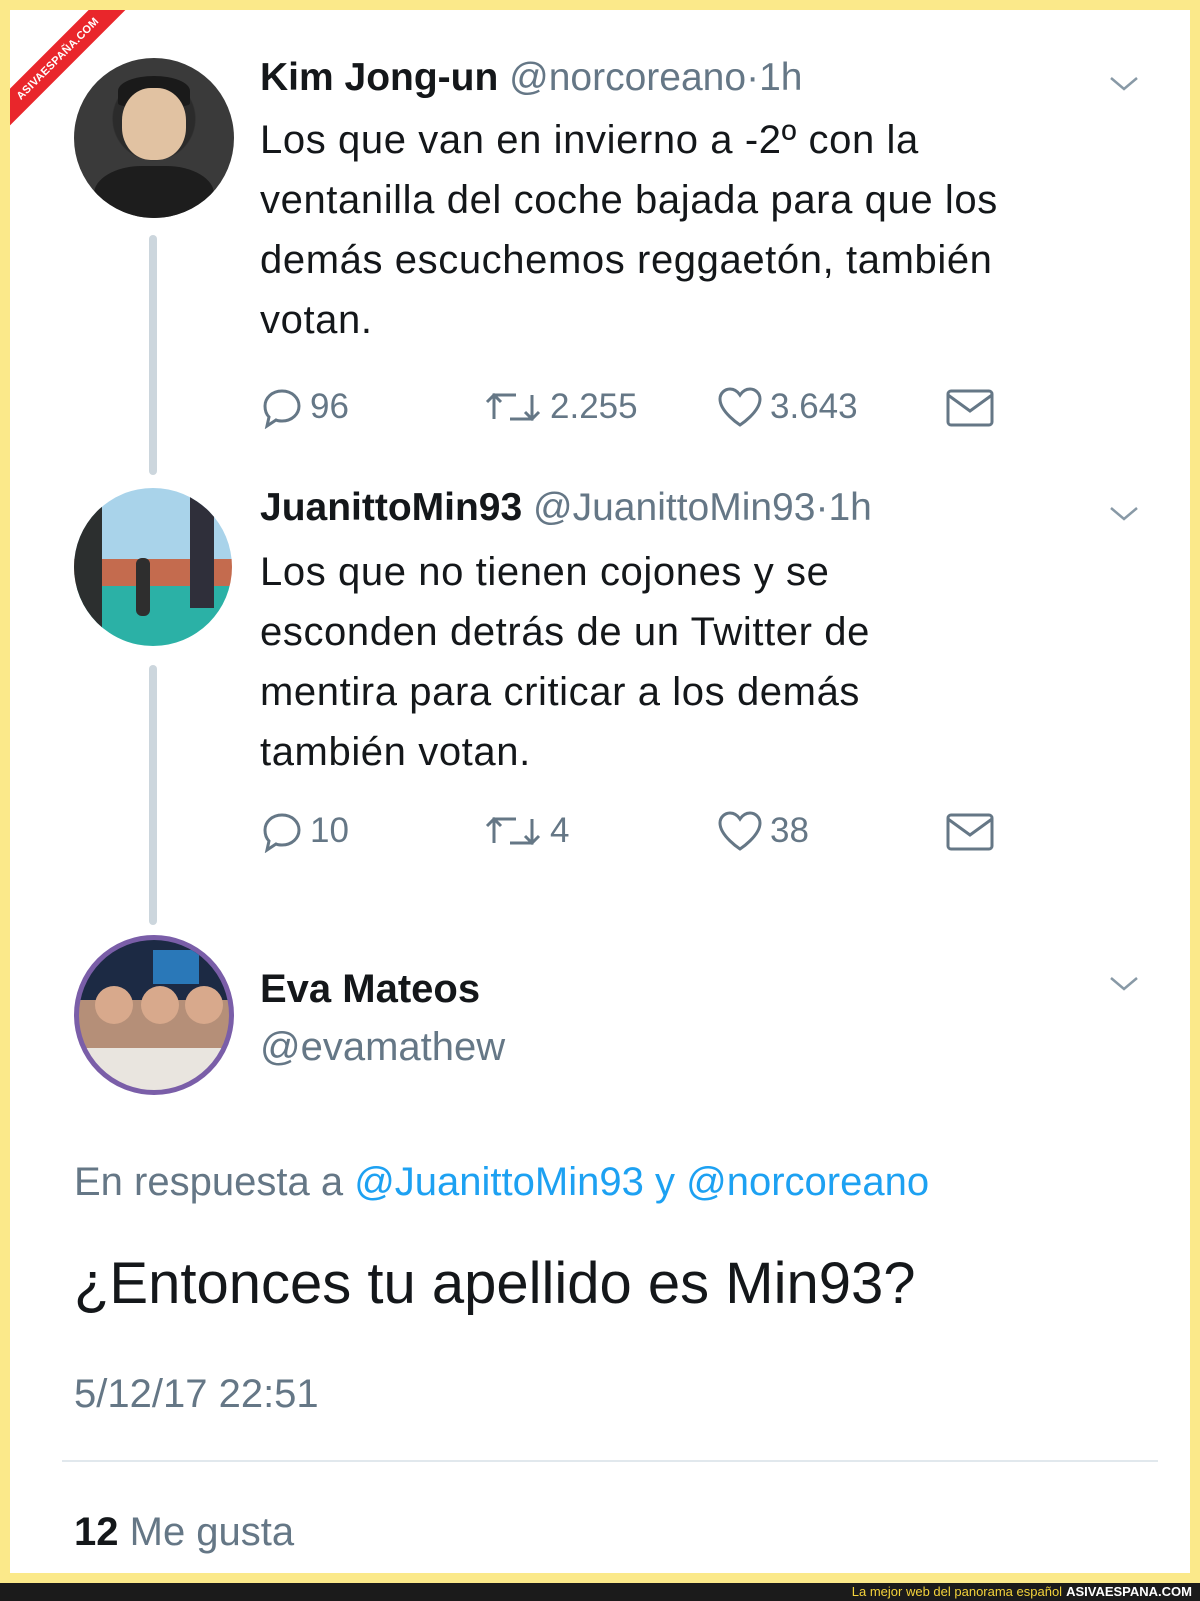 The image size is (1200, 1601). What do you see at coordinates (304, 831) in the screenshot?
I see `reply-button: 10` at bounding box center [304, 831].